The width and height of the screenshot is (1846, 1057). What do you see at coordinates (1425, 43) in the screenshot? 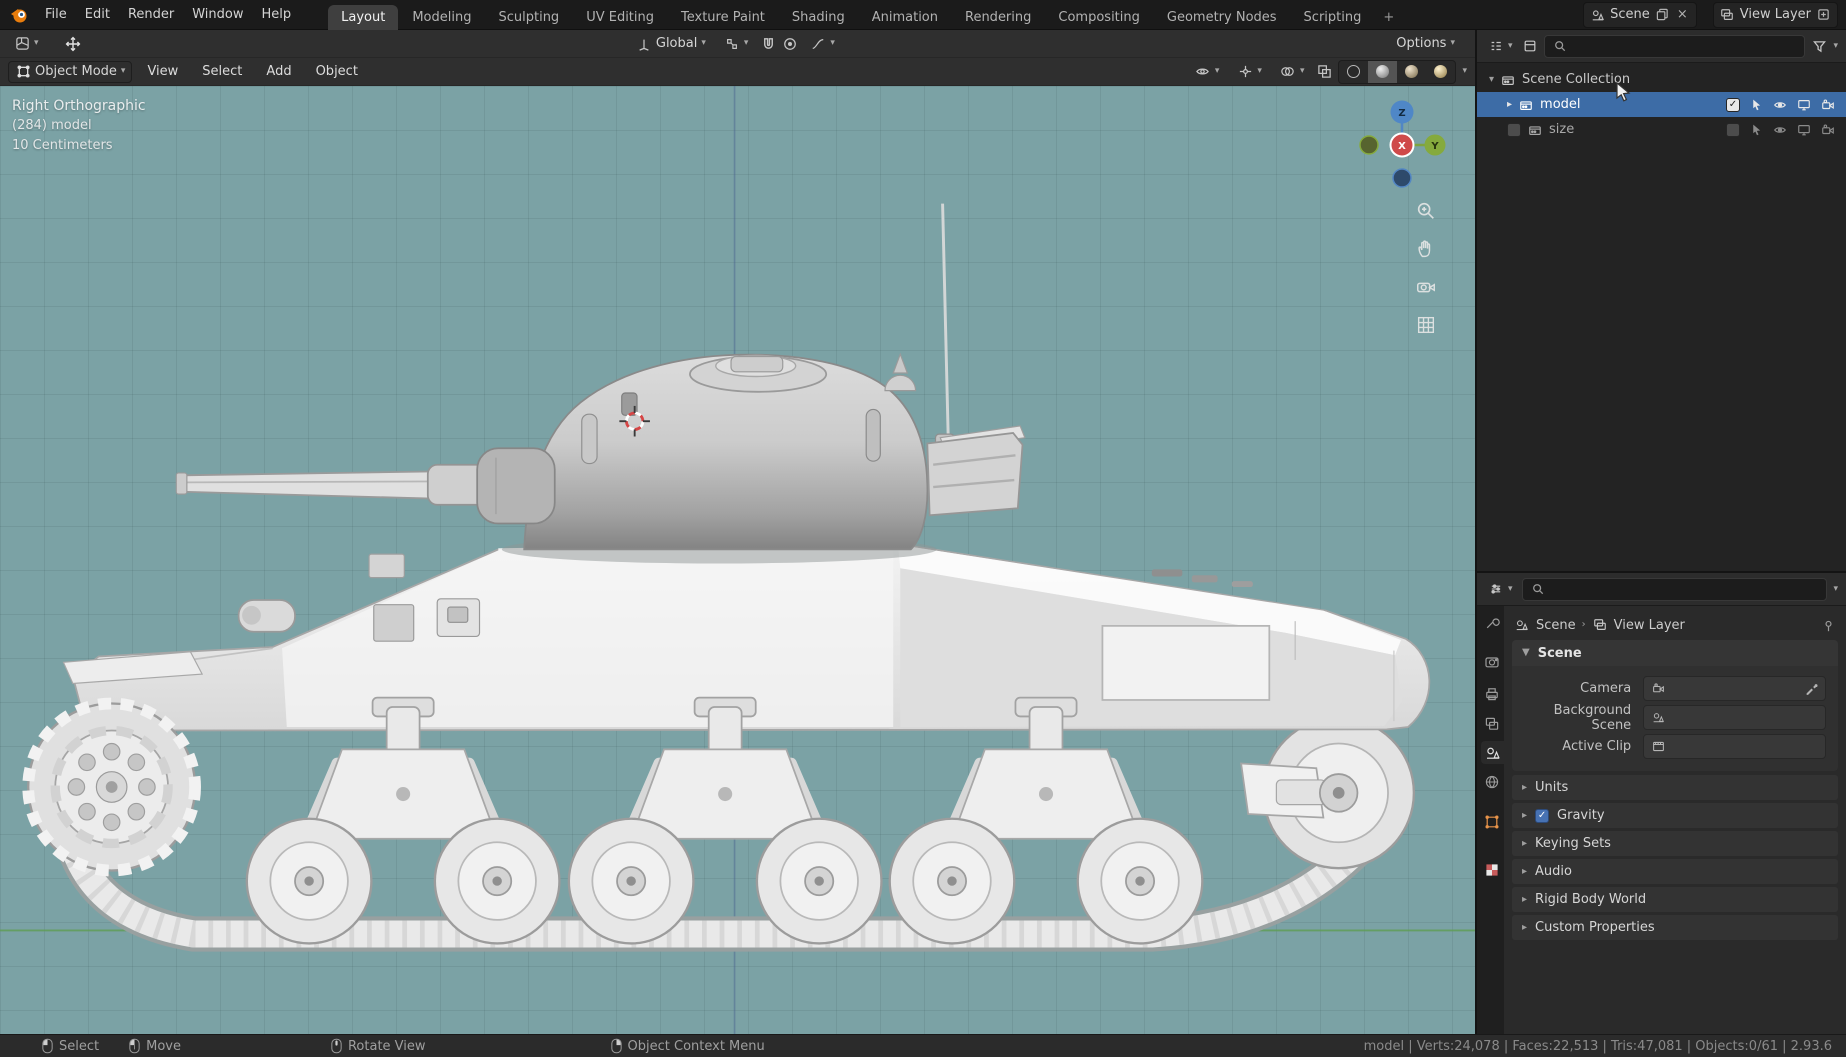
I see `options-dropdown: Options ▾` at bounding box center [1425, 43].